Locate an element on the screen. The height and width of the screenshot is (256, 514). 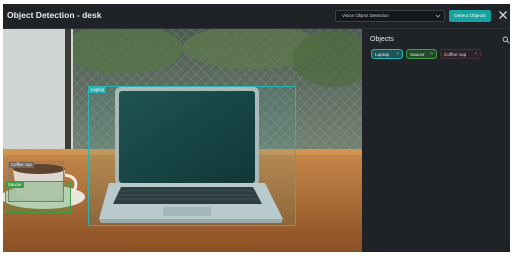
chip-label: Laptop is located at coordinates (382, 54).